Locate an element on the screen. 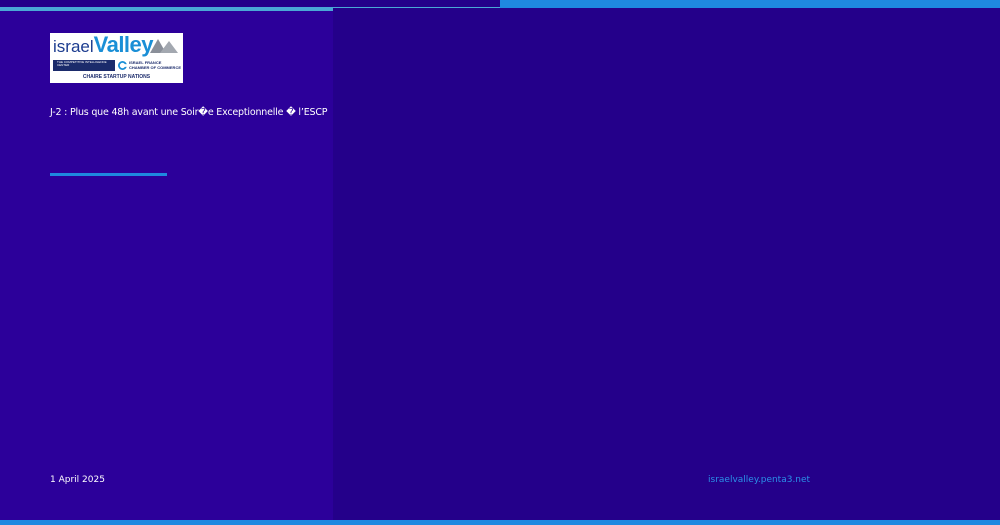  logo-band-text: THE COMPETITIVE INTELLIGENCE CENTER is located at coordinates (82, 64).